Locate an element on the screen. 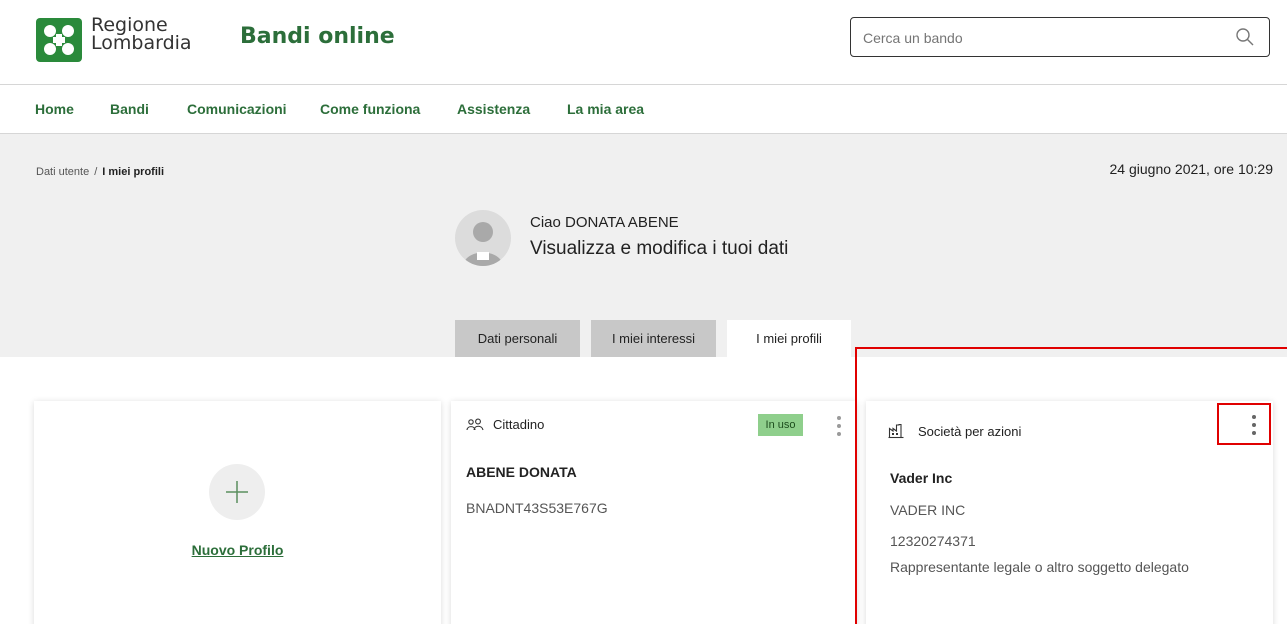 The height and width of the screenshot is (624, 1287). tab-i-miei-interessi: I miei interessi is located at coordinates (653, 338).